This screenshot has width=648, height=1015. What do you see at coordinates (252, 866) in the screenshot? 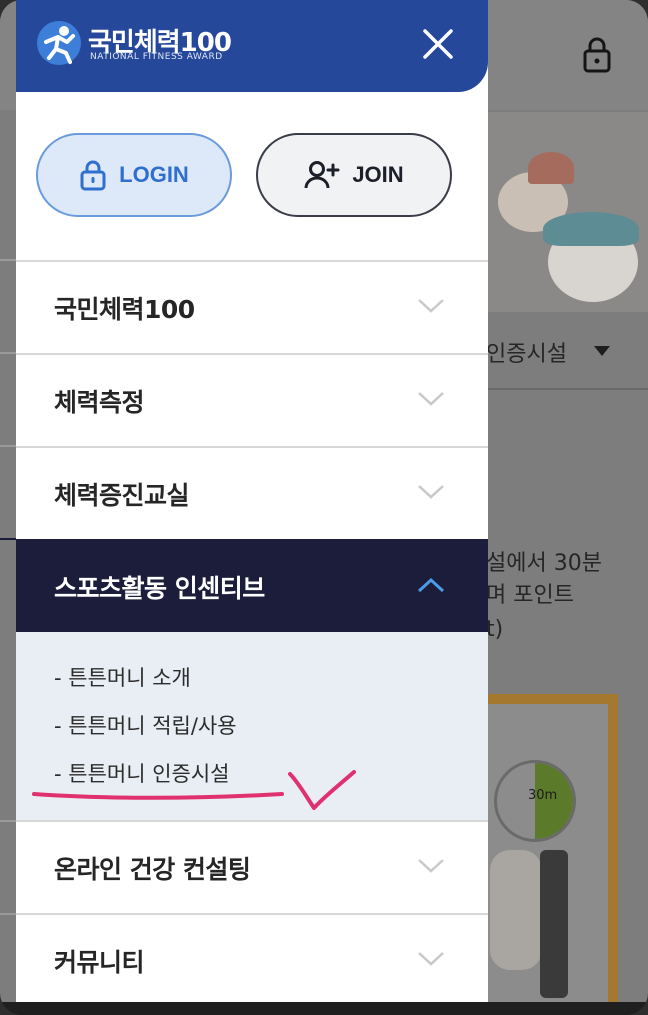
I see `menu-item-online-health-consulting: 온라인 건강 컨설팅` at bounding box center [252, 866].